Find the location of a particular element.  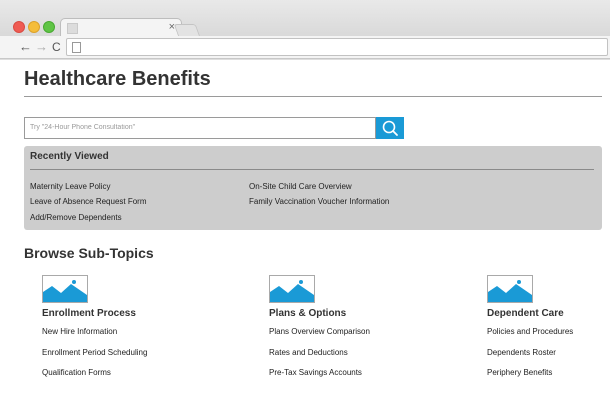

page-title: Healthcare Benefits is located at coordinates (117, 79).